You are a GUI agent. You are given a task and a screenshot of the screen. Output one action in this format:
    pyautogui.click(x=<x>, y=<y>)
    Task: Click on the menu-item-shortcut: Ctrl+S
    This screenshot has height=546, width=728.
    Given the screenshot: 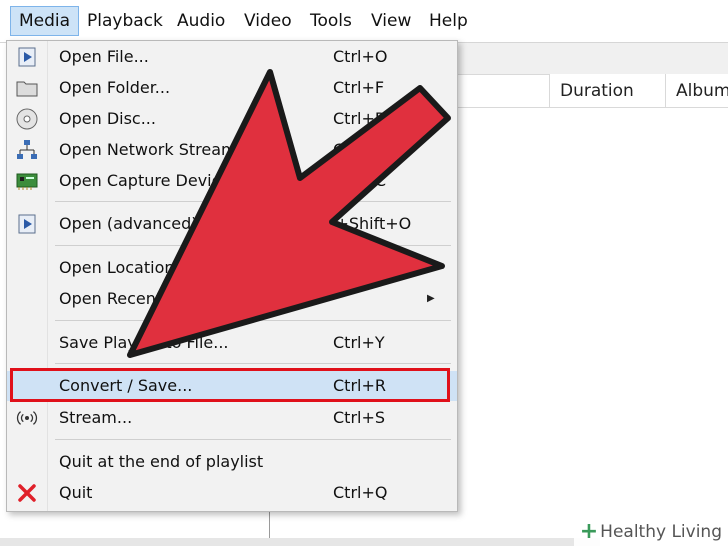 What is the action you would take?
    pyautogui.click(x=359, y=417)
    